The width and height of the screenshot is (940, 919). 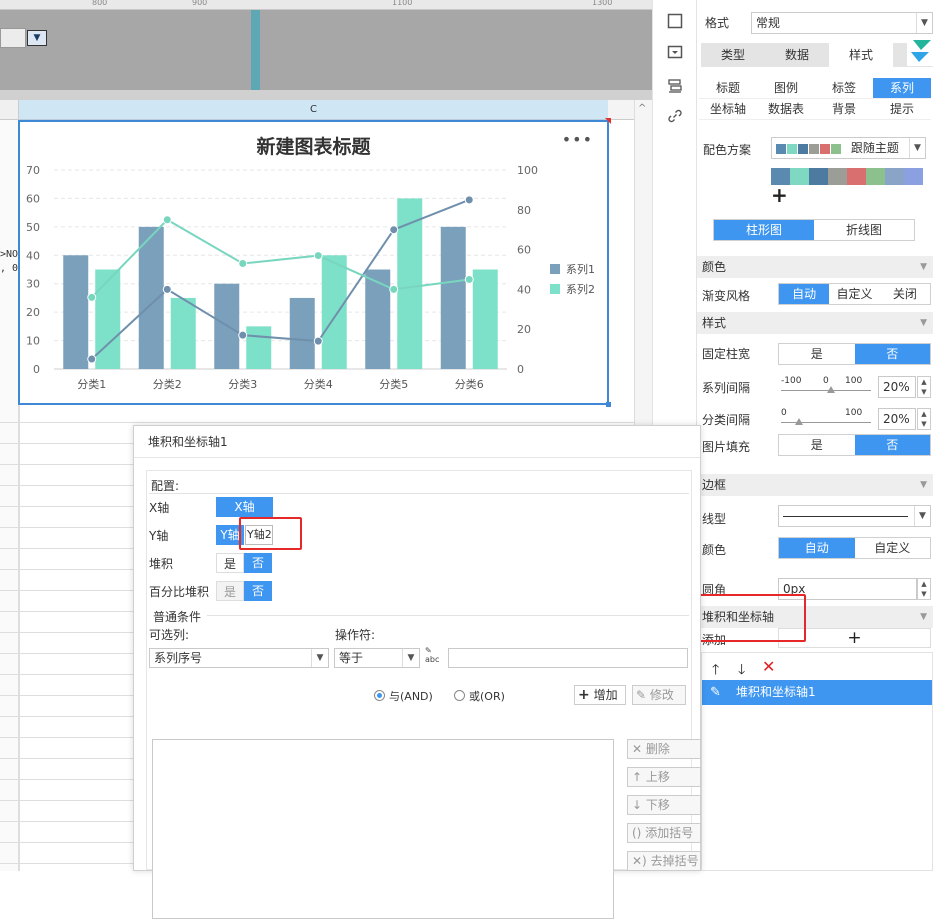 I want to click on stack-yes: 是, so click(x=230, y=563).